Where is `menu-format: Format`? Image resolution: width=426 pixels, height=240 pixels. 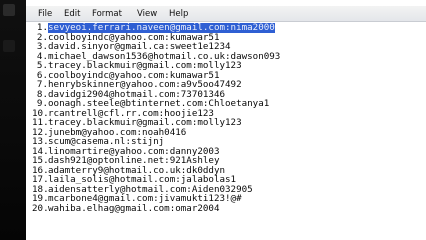
menu-format: Format is located at coordinates (107, 14).